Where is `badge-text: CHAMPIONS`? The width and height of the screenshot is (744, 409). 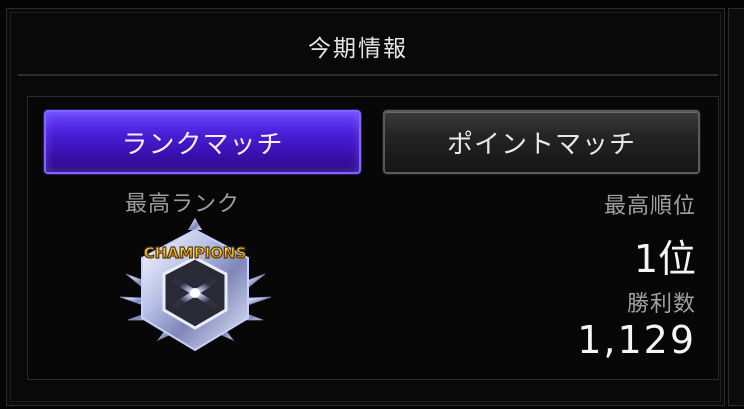 badge-text: CHAMPIONS is located at coordinates (195, 253).